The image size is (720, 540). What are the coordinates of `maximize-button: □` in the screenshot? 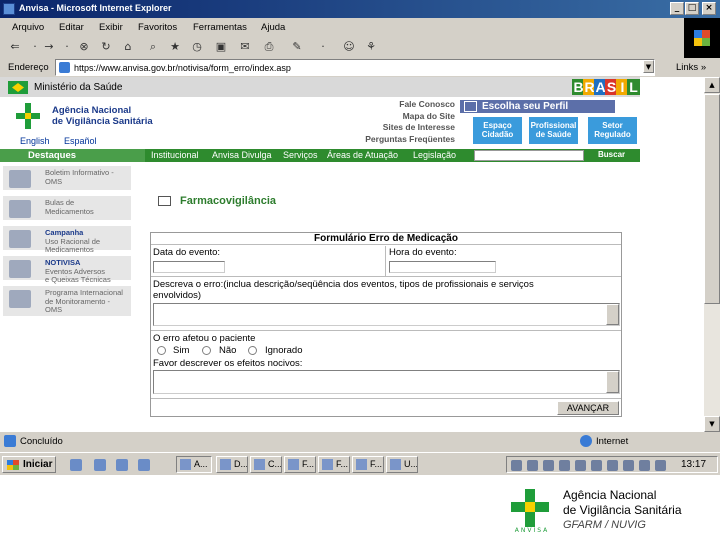 It's located at (692, 8).